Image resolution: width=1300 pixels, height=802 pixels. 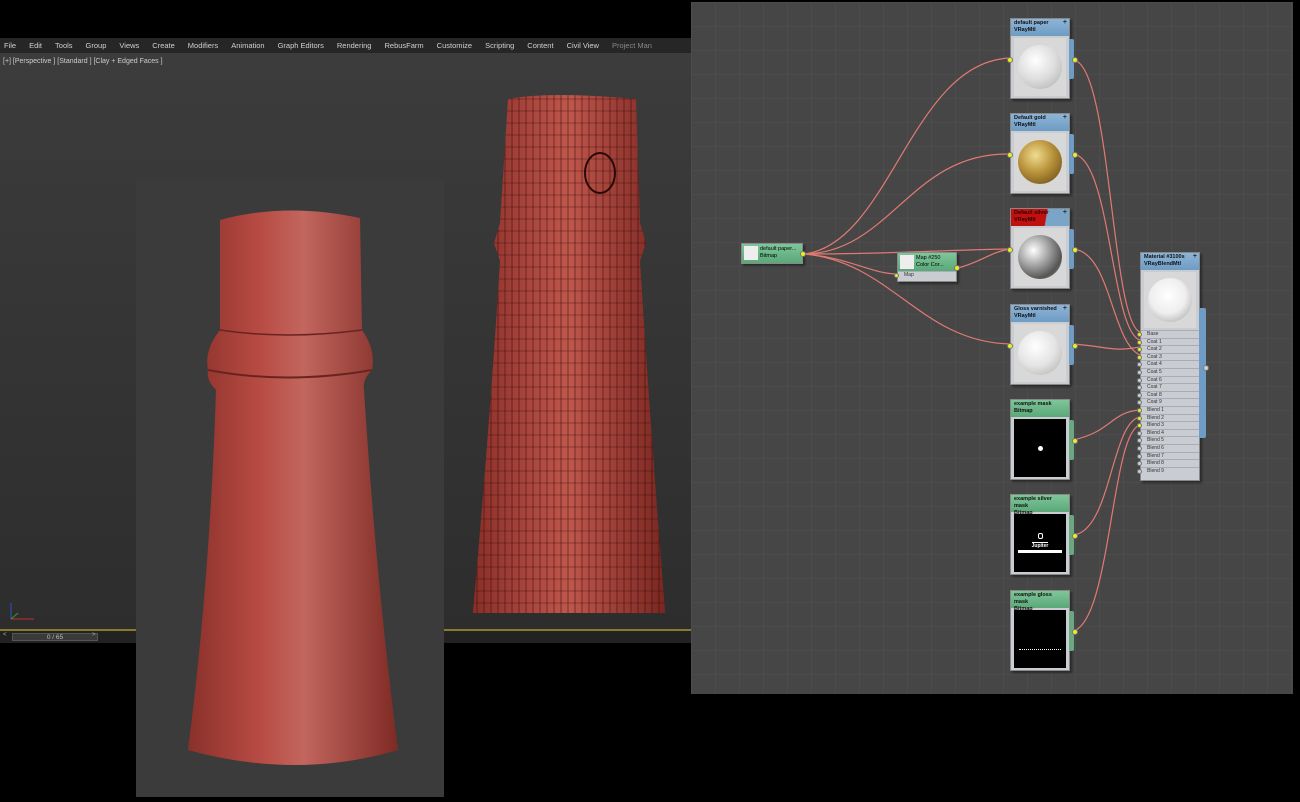 What do you see at coordinates (55, 637) in the screenshot?
I see `time-slider: 0 / 65` at bounding box center [55, 637].